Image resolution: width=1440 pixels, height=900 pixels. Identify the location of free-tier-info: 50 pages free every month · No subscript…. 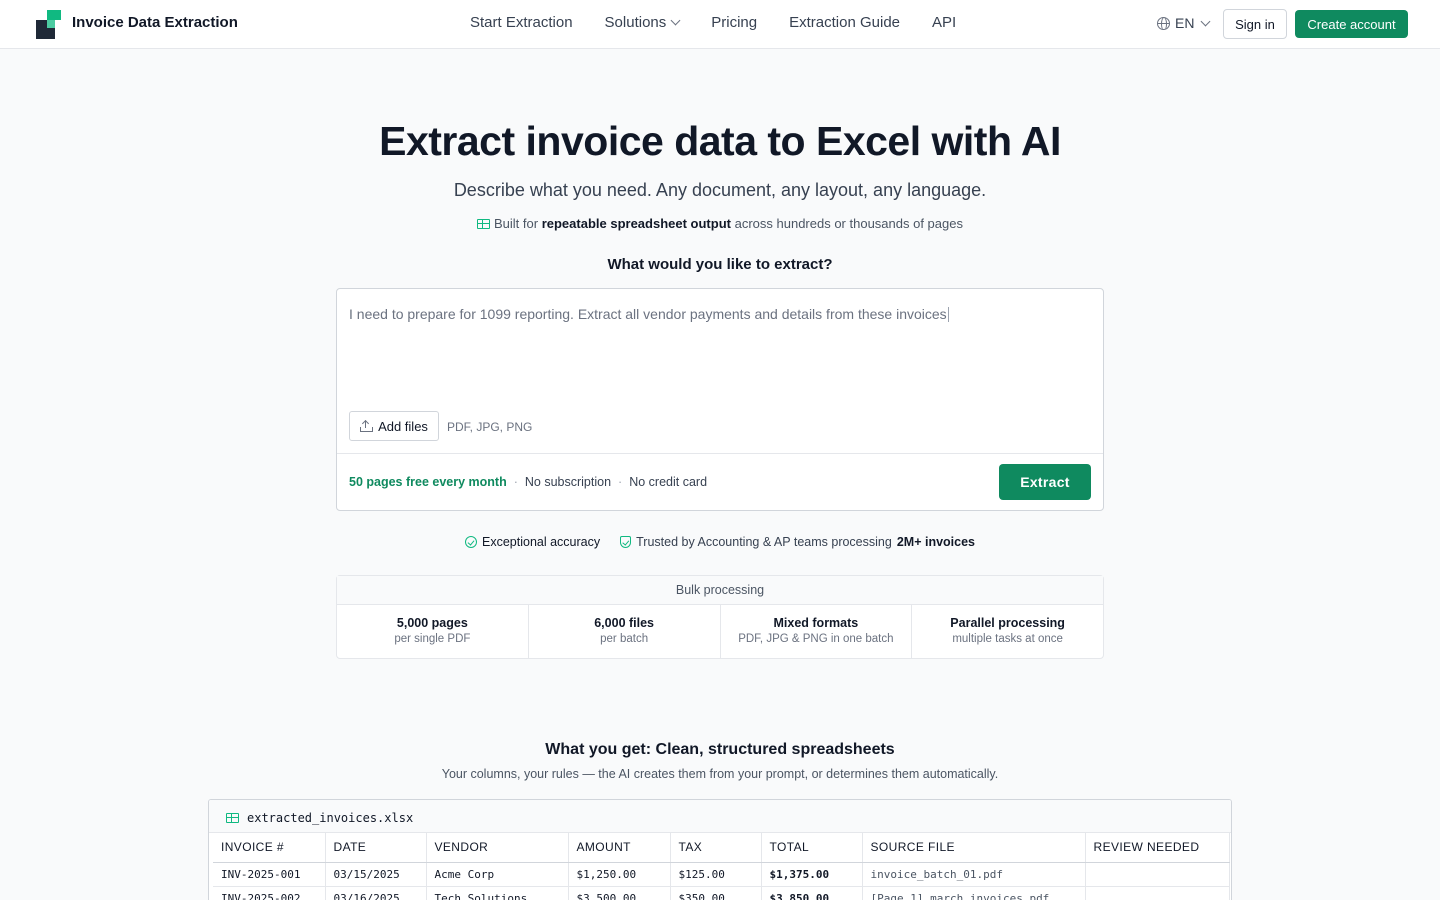
(528, 482).